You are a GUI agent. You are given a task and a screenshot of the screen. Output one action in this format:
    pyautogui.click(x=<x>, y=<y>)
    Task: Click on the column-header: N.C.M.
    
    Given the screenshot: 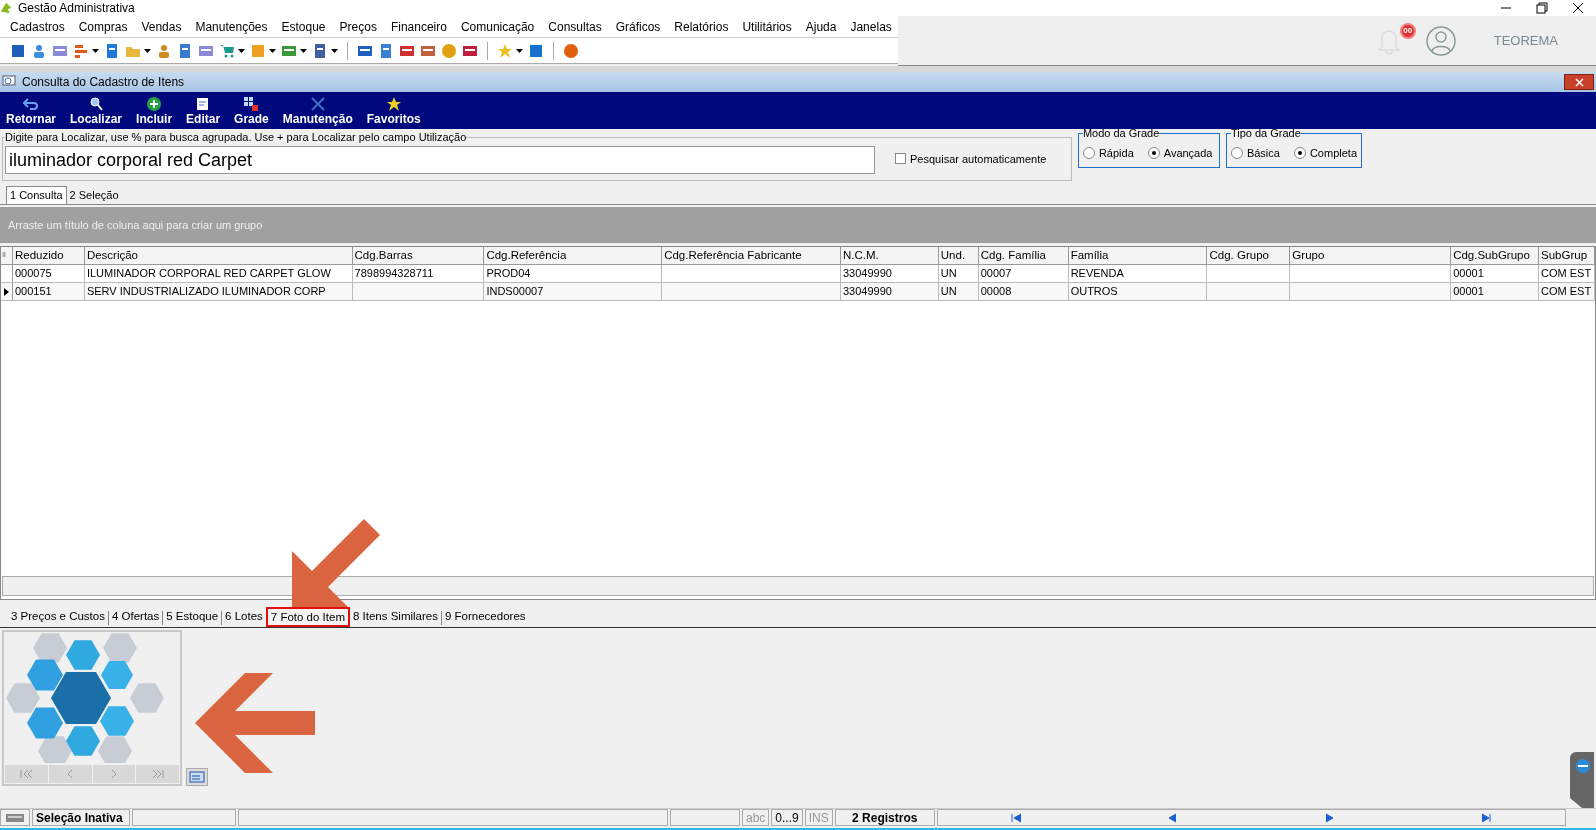 What is the action you would take?
    pyautogui.click(x=889, y=255)
    